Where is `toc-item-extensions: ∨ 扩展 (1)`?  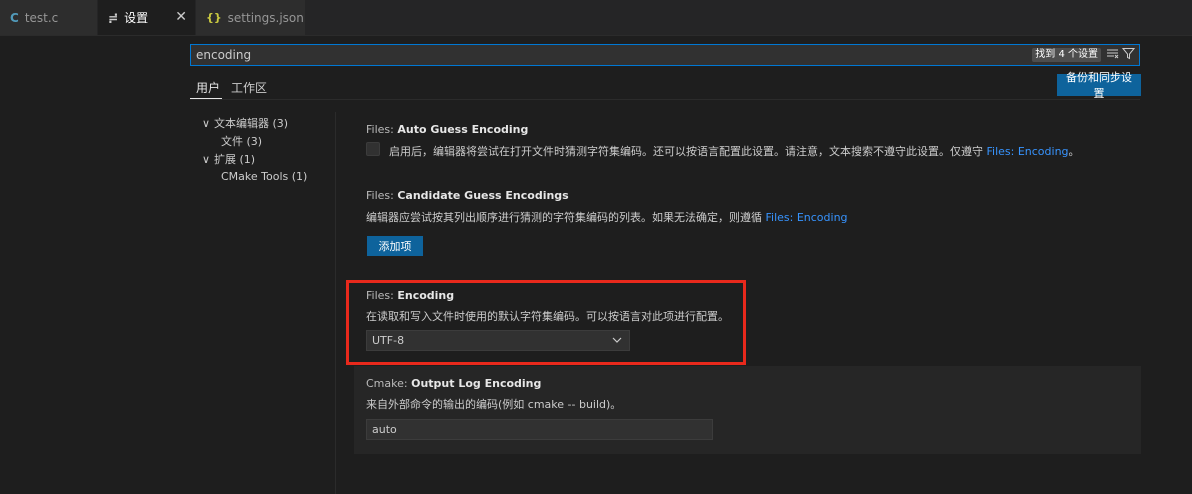 toc-item-extensions: ∨ 扩展 (1) is located at coordinates (228, 159).